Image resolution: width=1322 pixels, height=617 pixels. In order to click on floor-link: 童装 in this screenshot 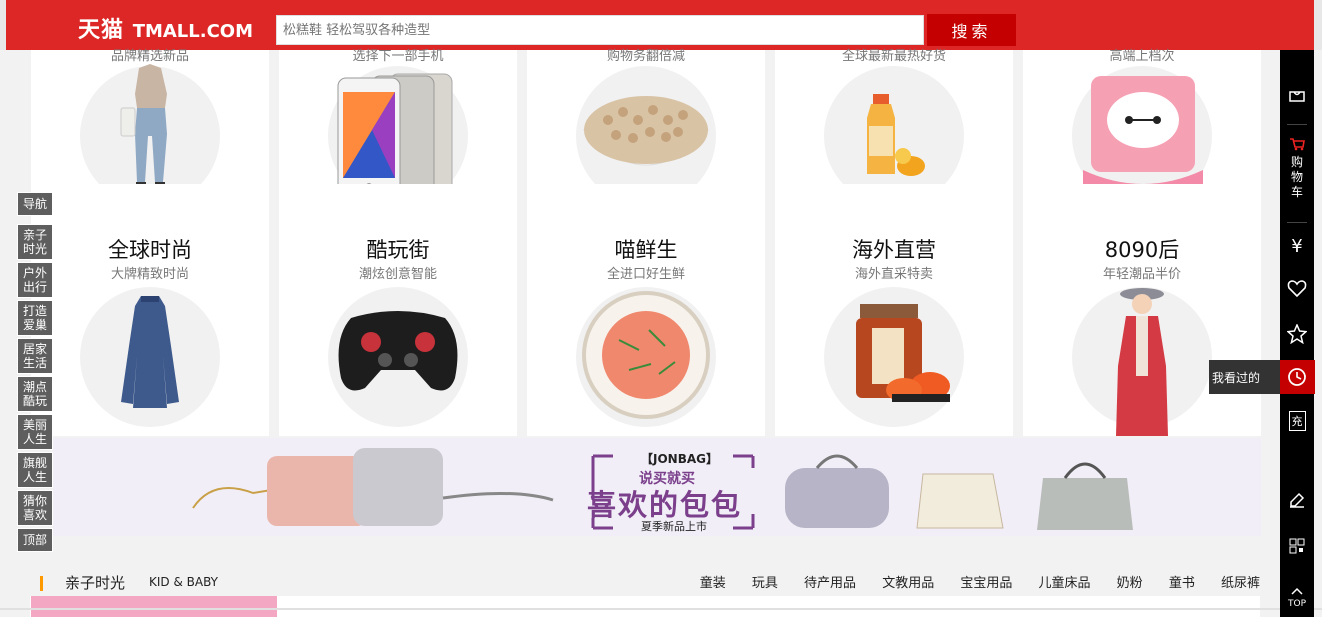, I will do `click(713, 583)`.